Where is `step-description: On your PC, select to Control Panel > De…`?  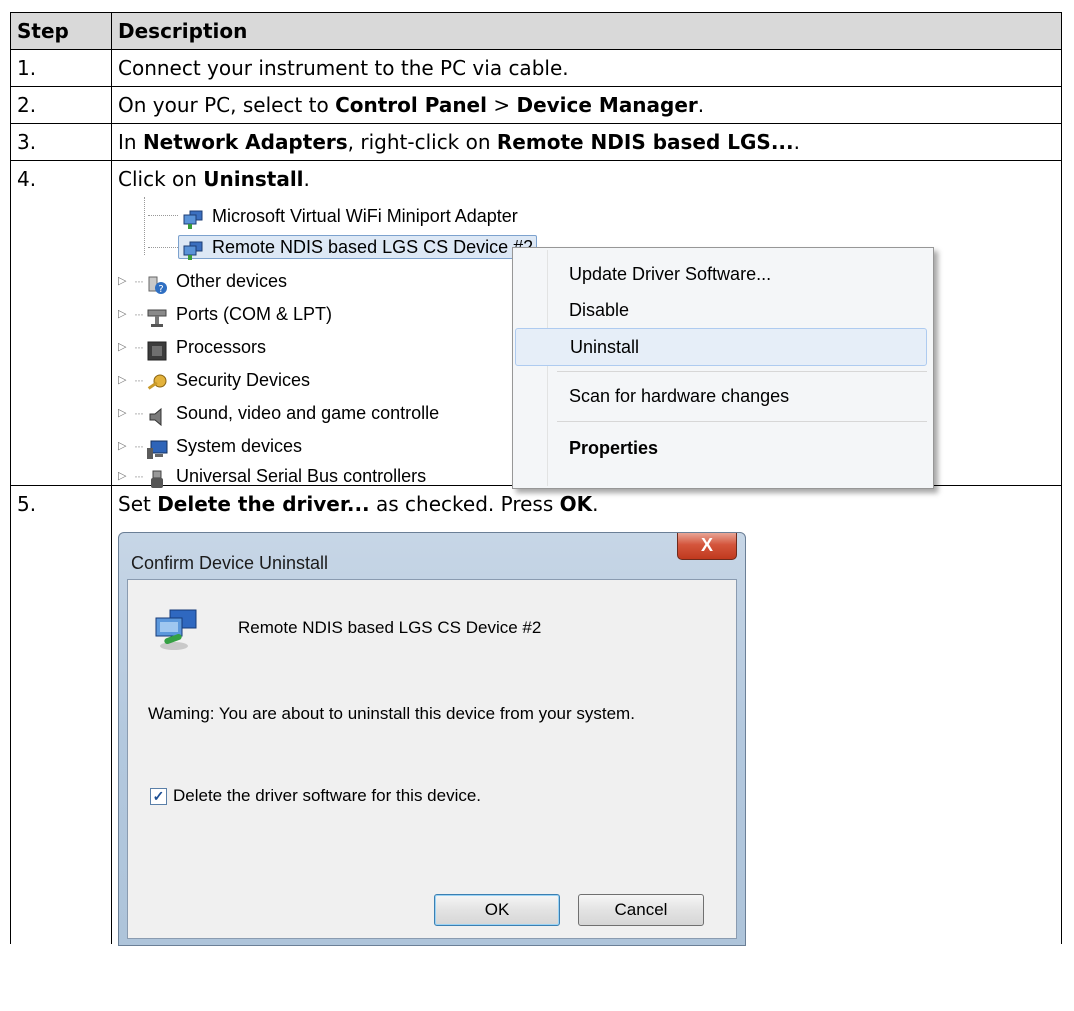
step-description: On your PC, select to Control Panel > De… is located at coordinates (586, 105).